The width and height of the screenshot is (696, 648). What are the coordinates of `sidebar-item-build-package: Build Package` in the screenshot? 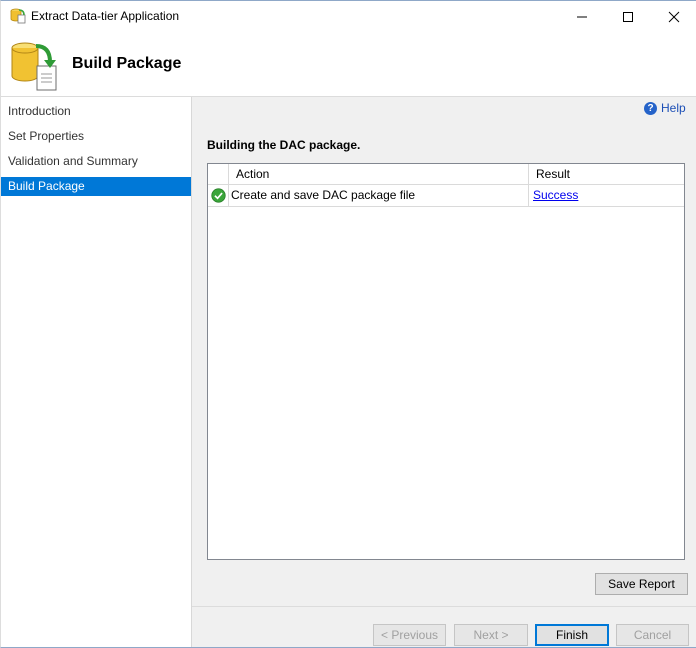 It's located at (96, 186).